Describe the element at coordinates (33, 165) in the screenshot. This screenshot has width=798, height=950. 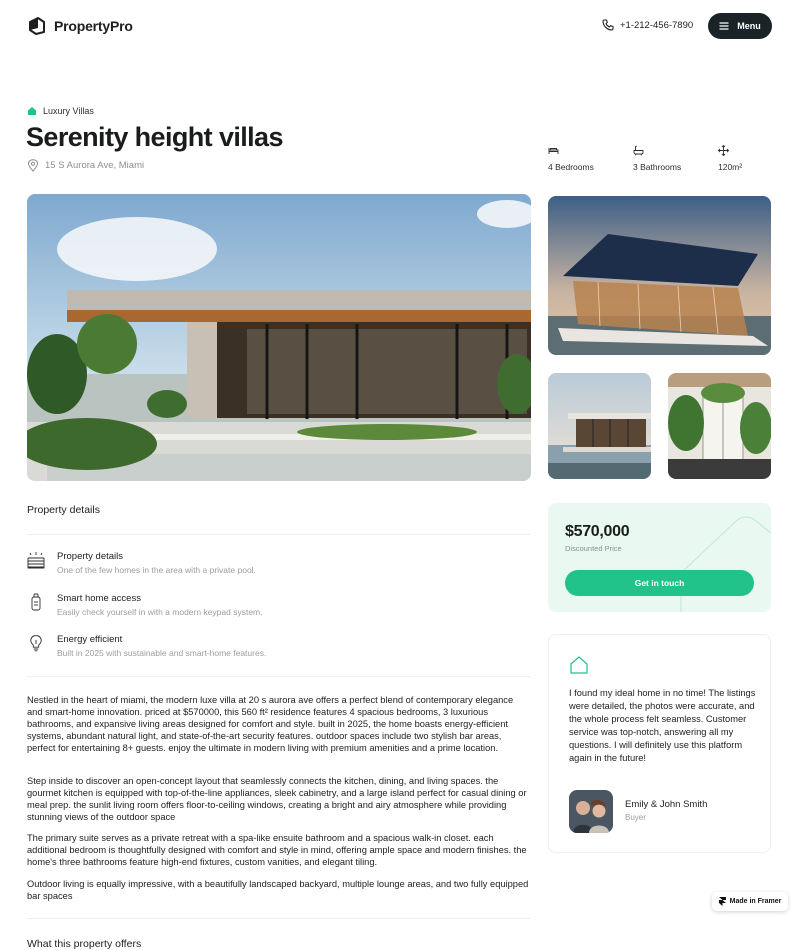
I see `location-pin-icon` at that location.